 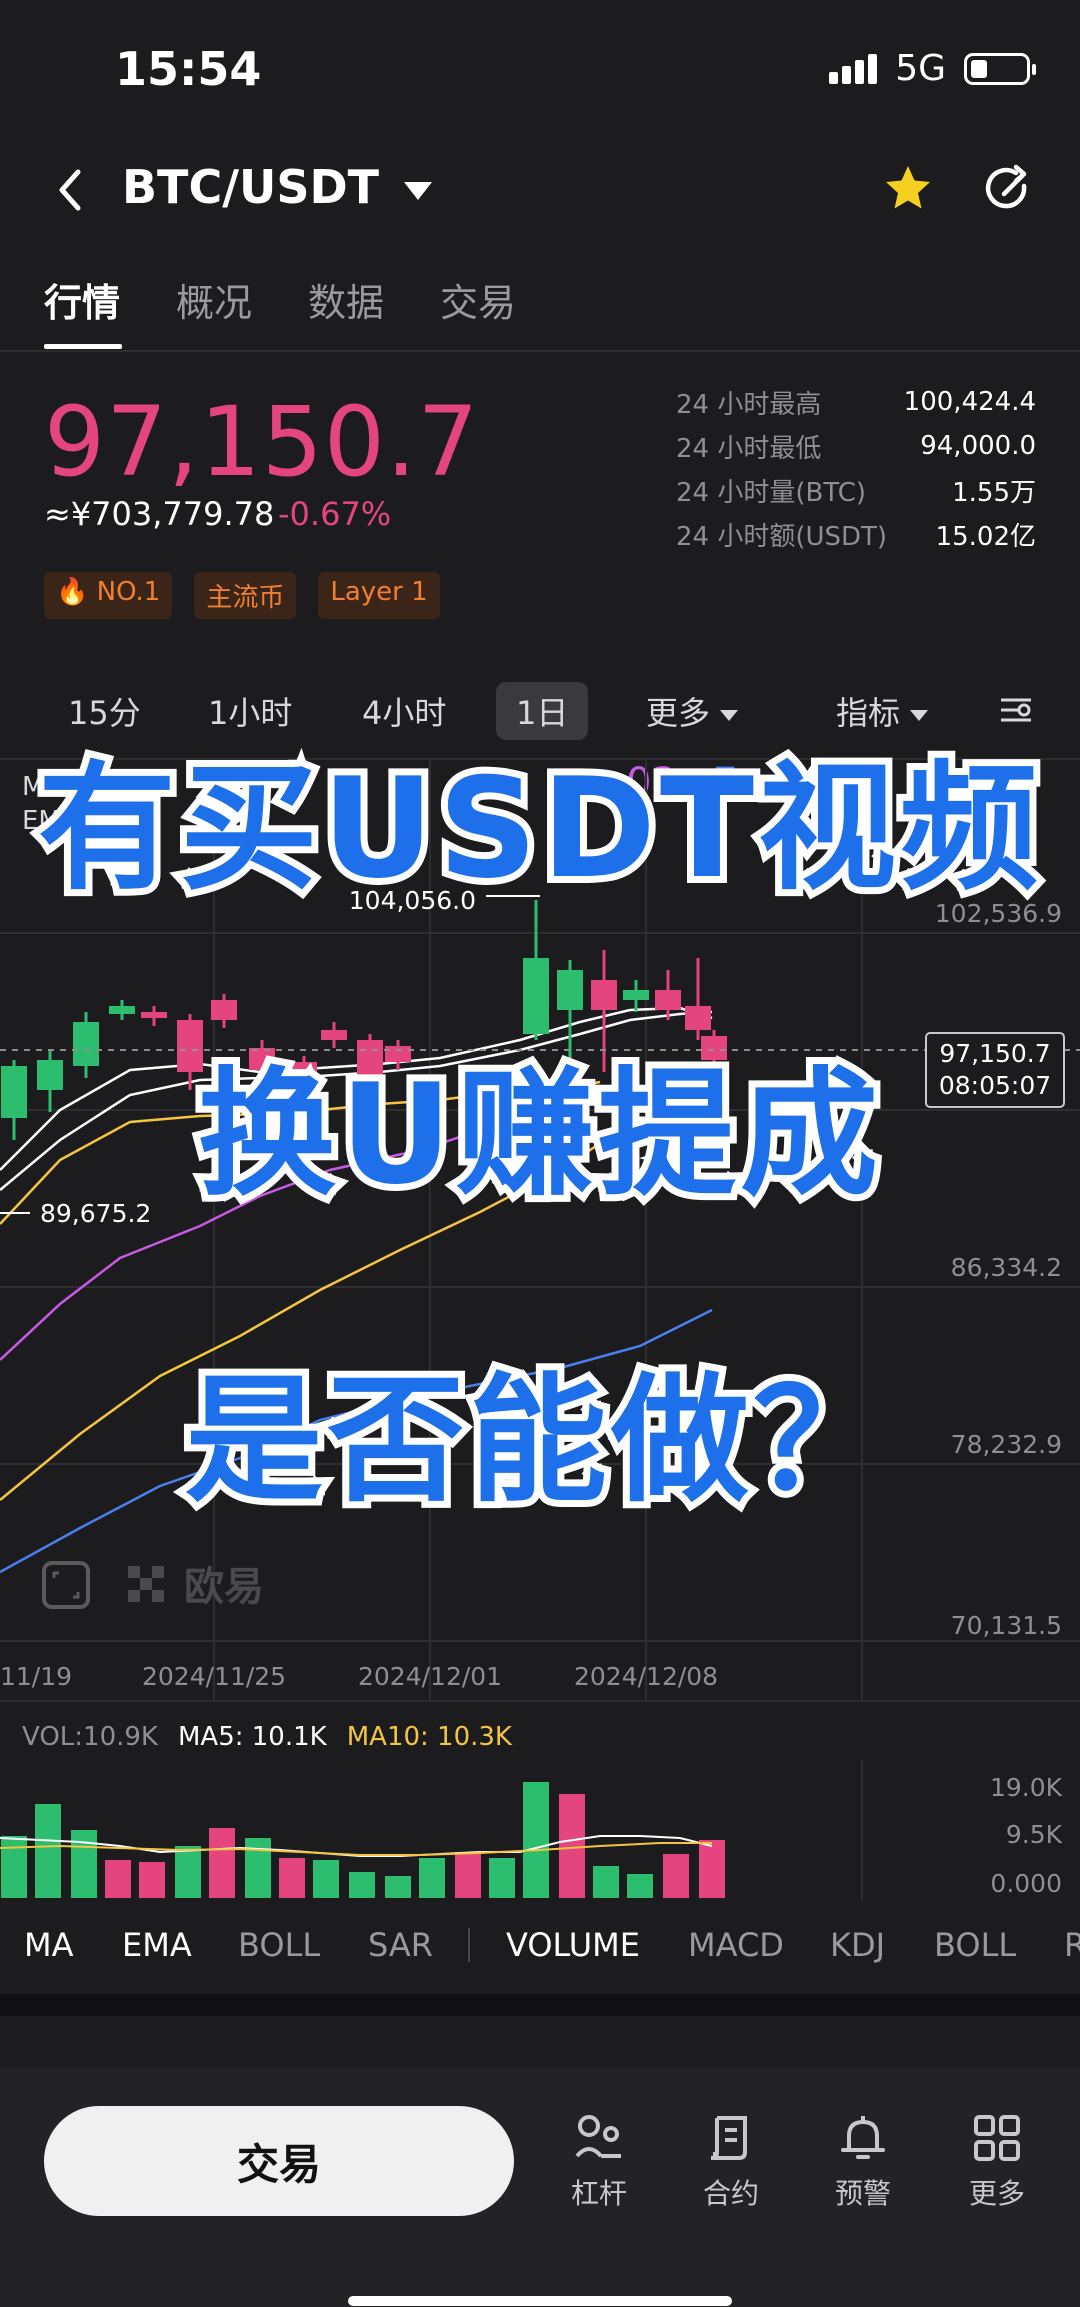 I want to click on indicator-ema: EMA, so click(x=157, y=1945).